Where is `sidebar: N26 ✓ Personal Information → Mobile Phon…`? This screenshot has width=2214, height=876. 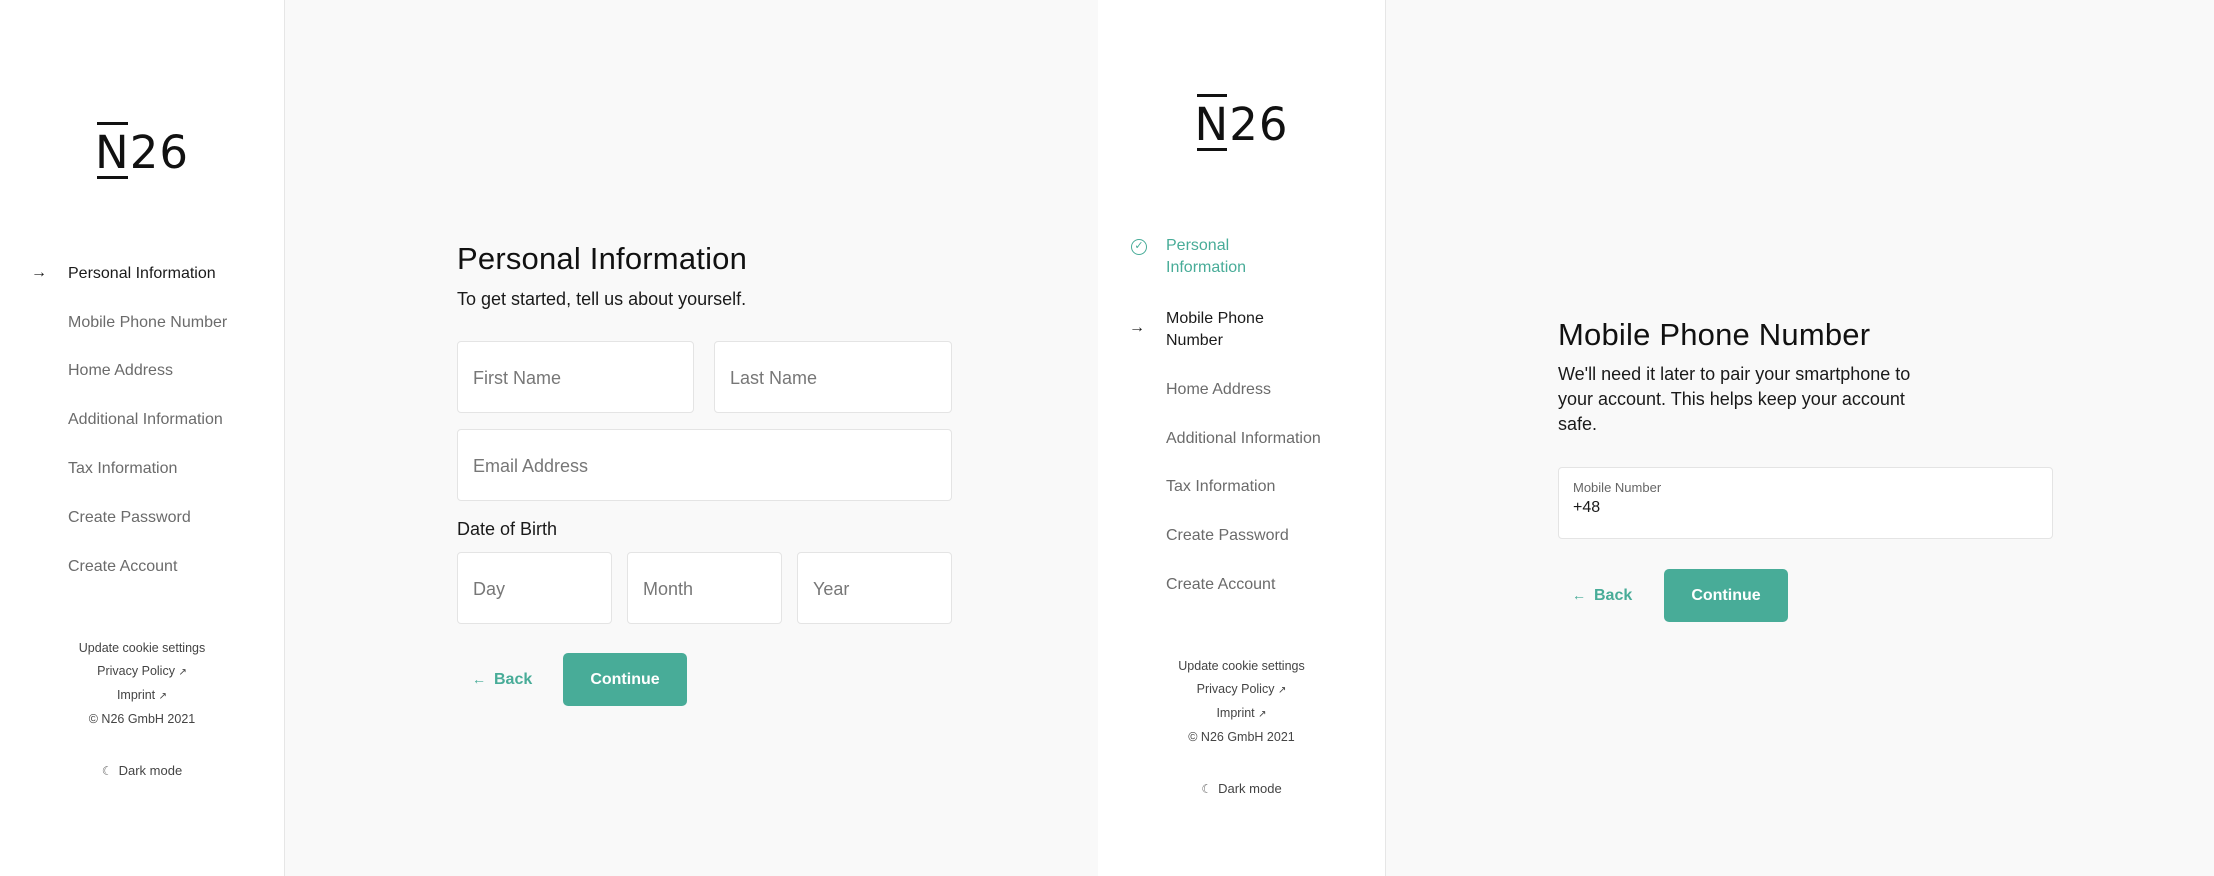 sidebar: N26 ✓ Personal Information → Mobile Phon… is located at coordinates (1242, 438).